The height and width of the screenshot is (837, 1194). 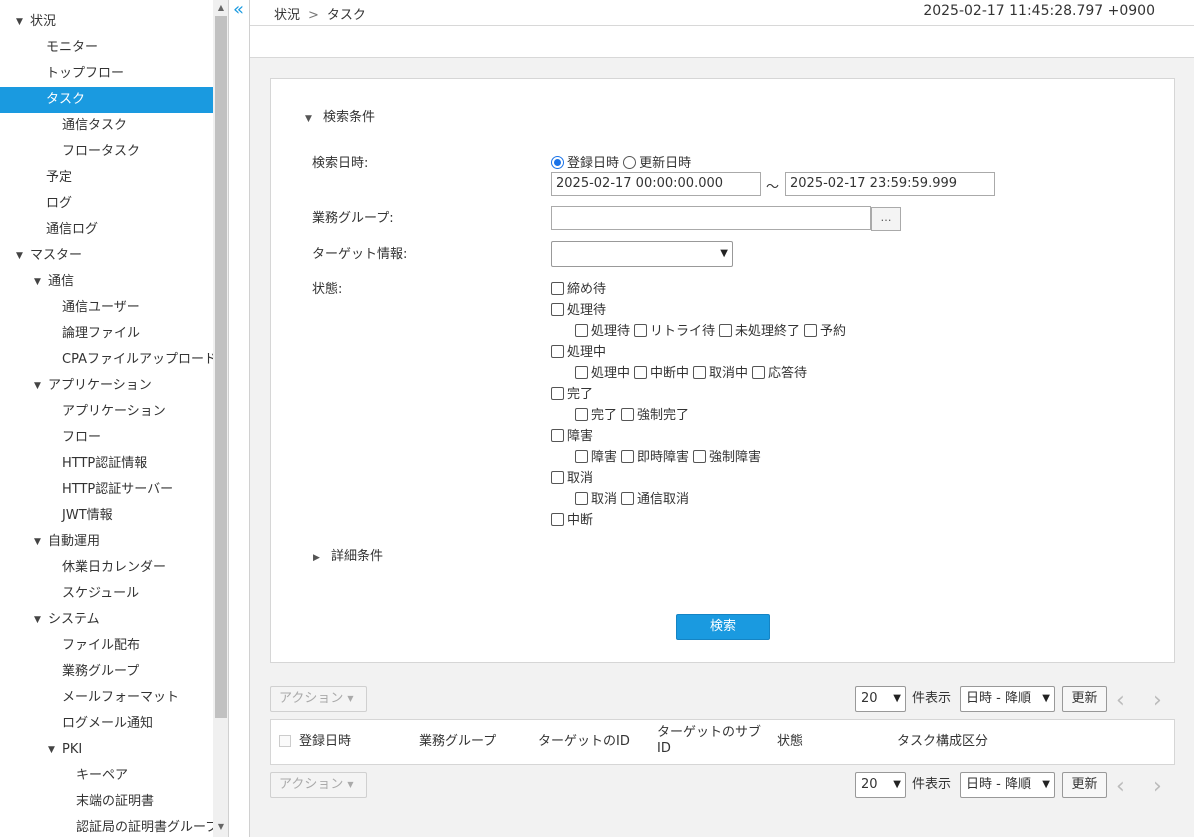 I want to click on status-sub-checkbox: 完了, so click(x=596, y=415).